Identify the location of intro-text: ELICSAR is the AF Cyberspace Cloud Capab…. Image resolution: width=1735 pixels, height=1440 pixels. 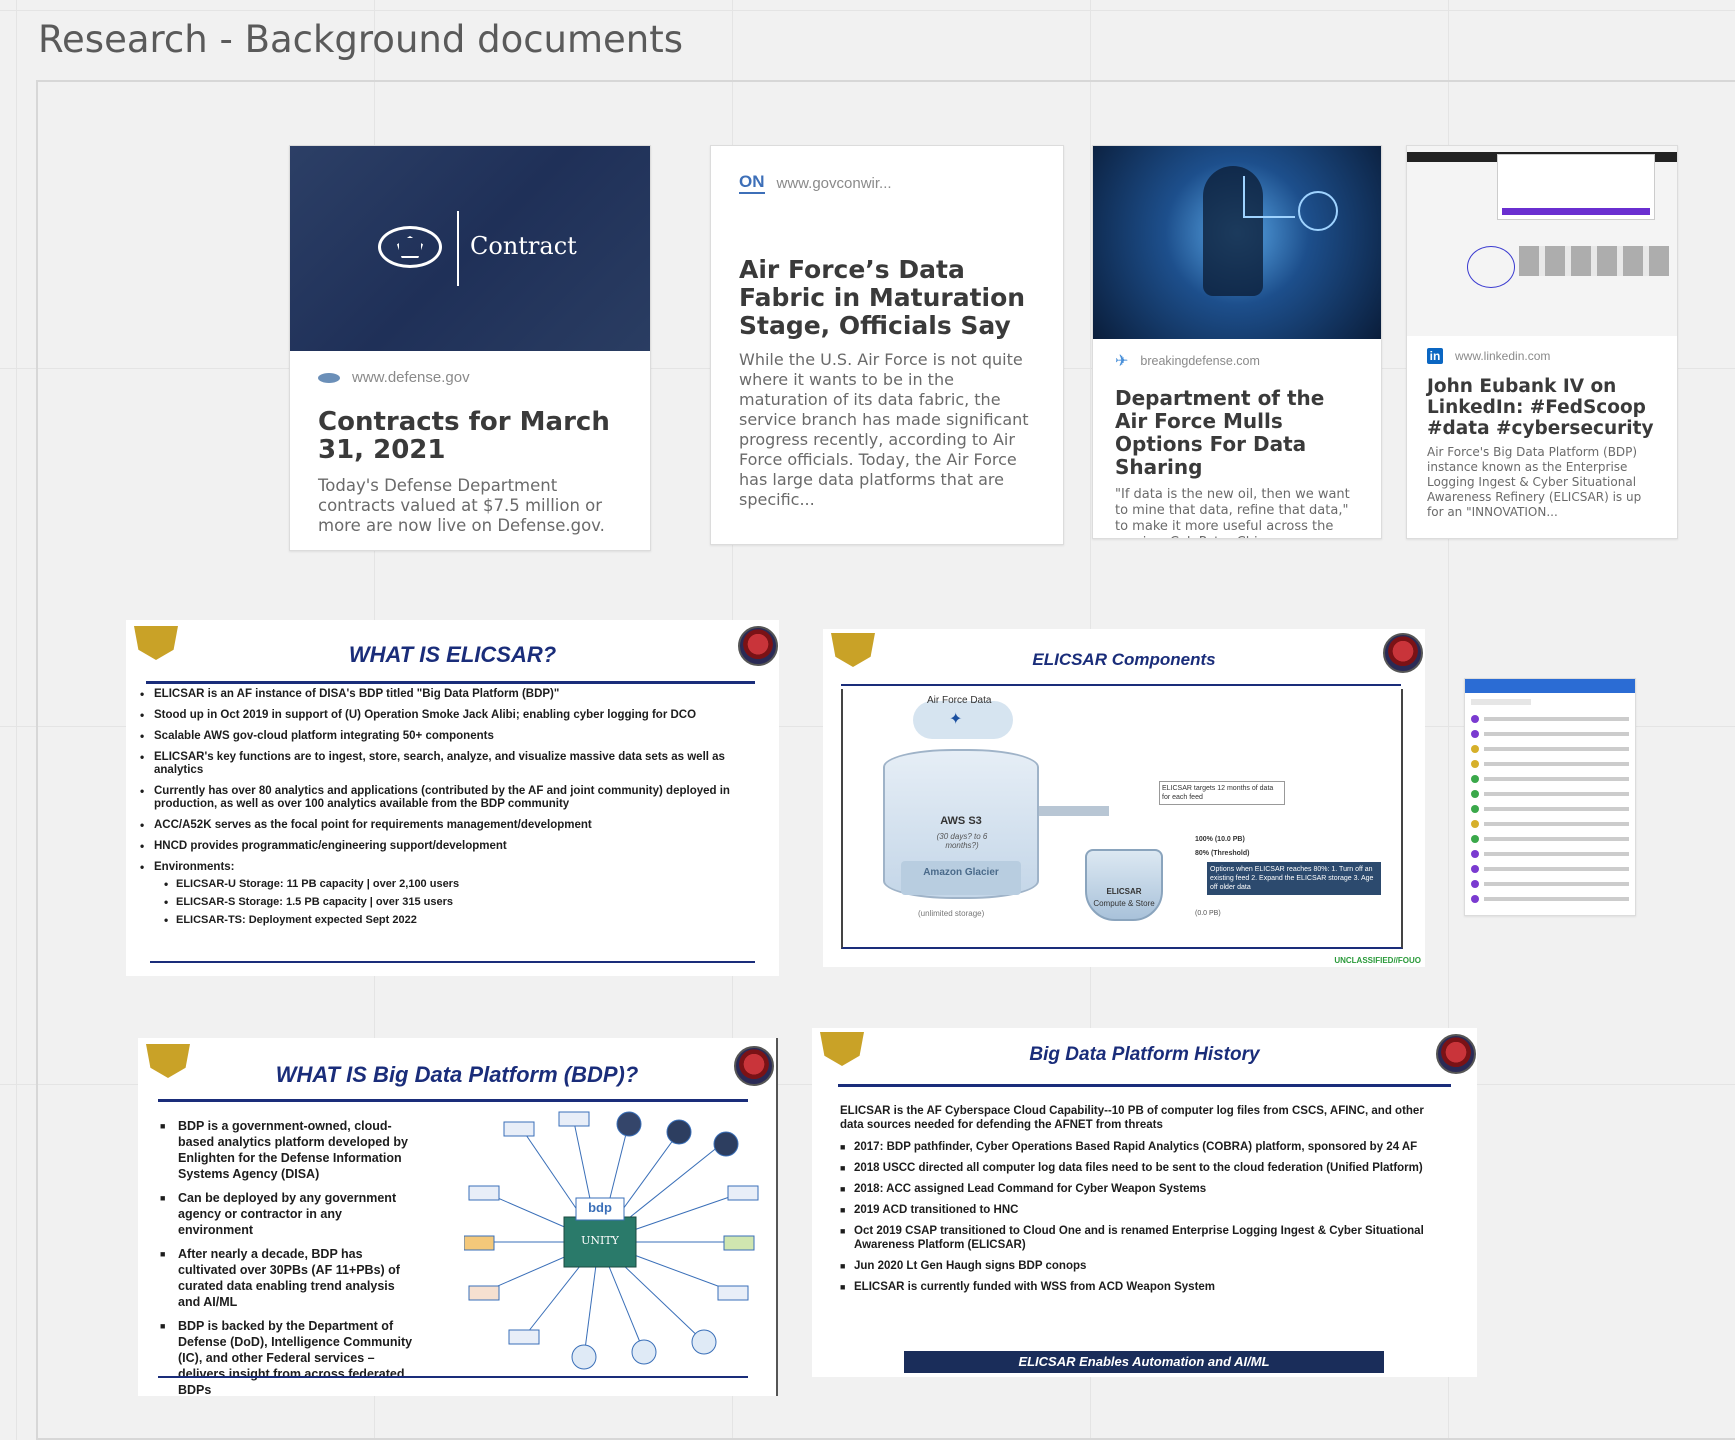
(1132, 1118).